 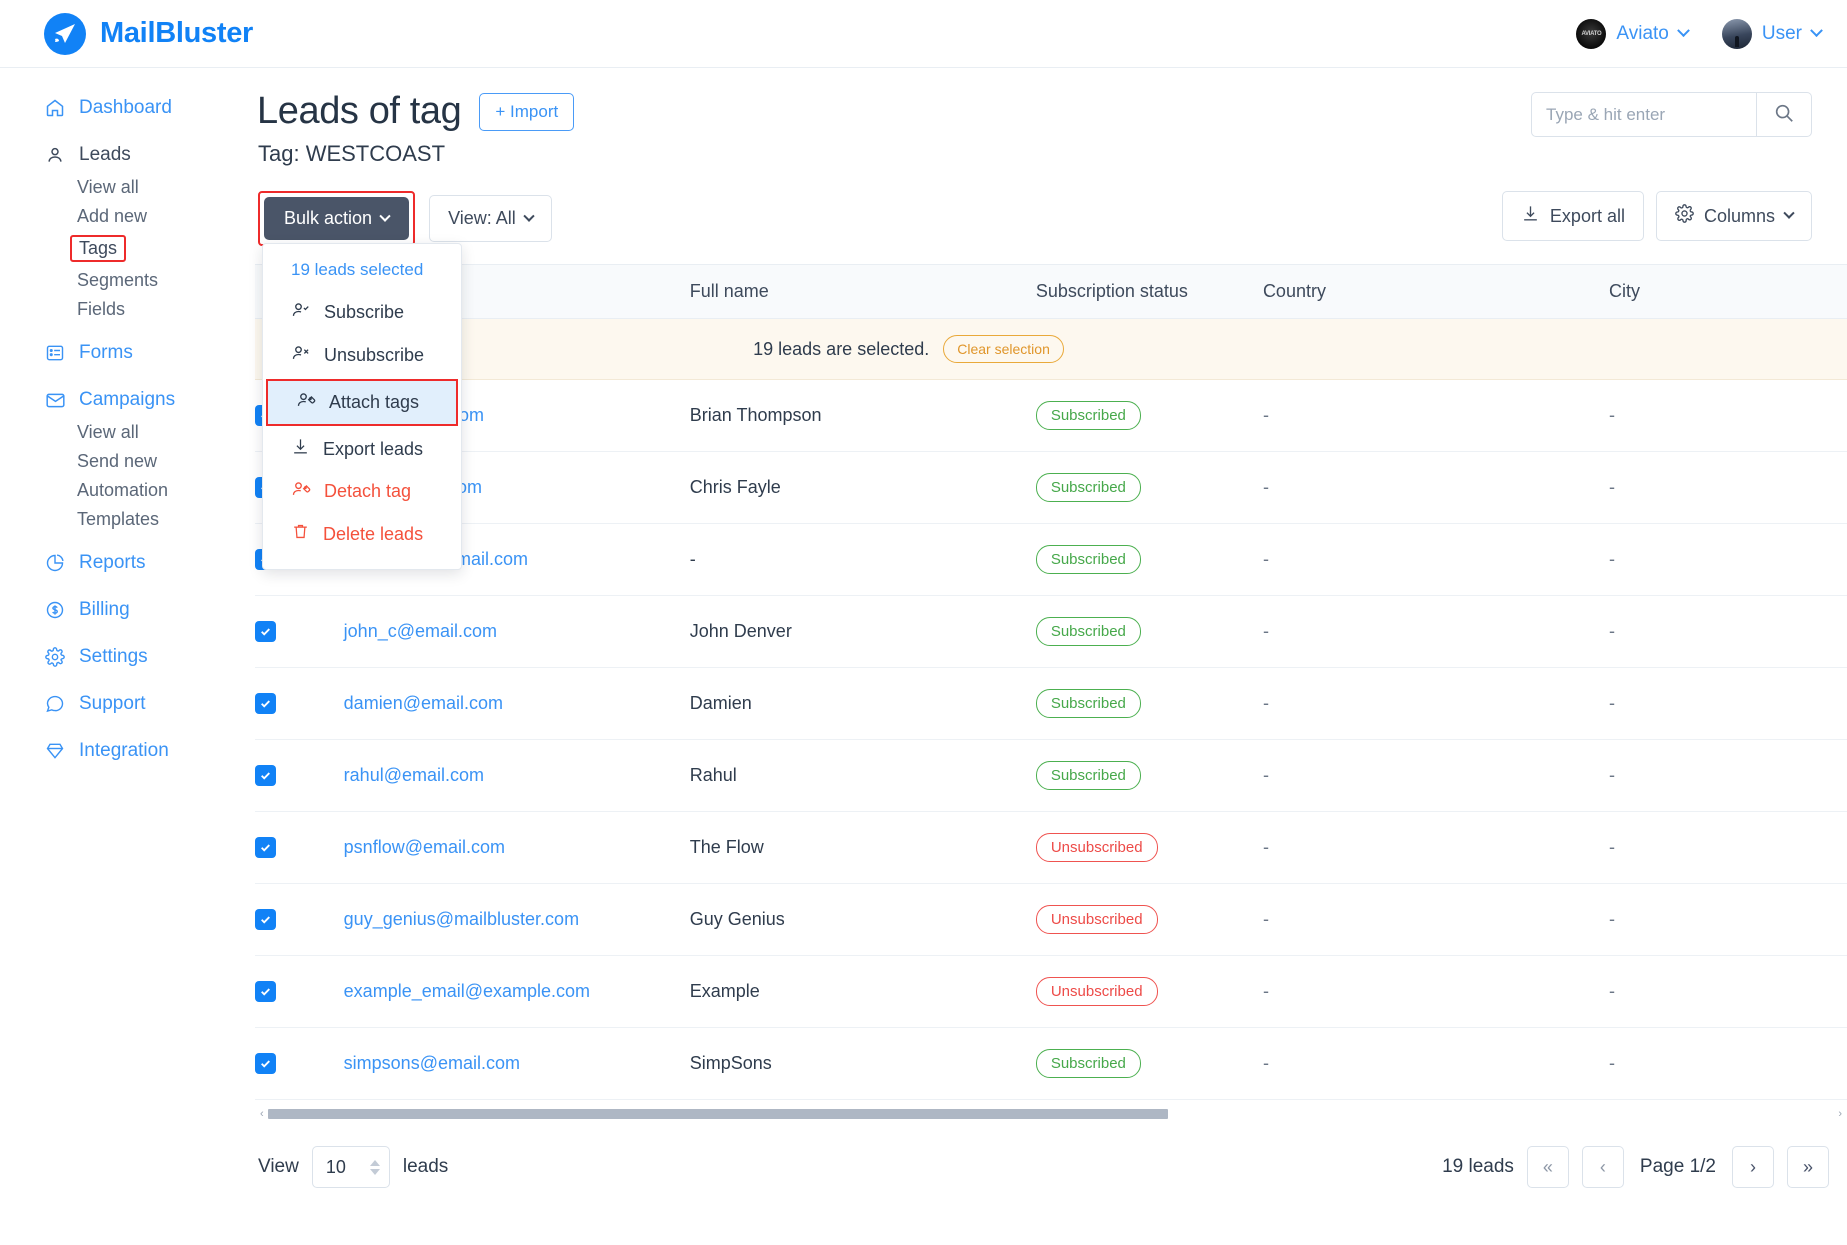 I want to click on row-email-cell: damien@email.com, so click(x=516, y=703).